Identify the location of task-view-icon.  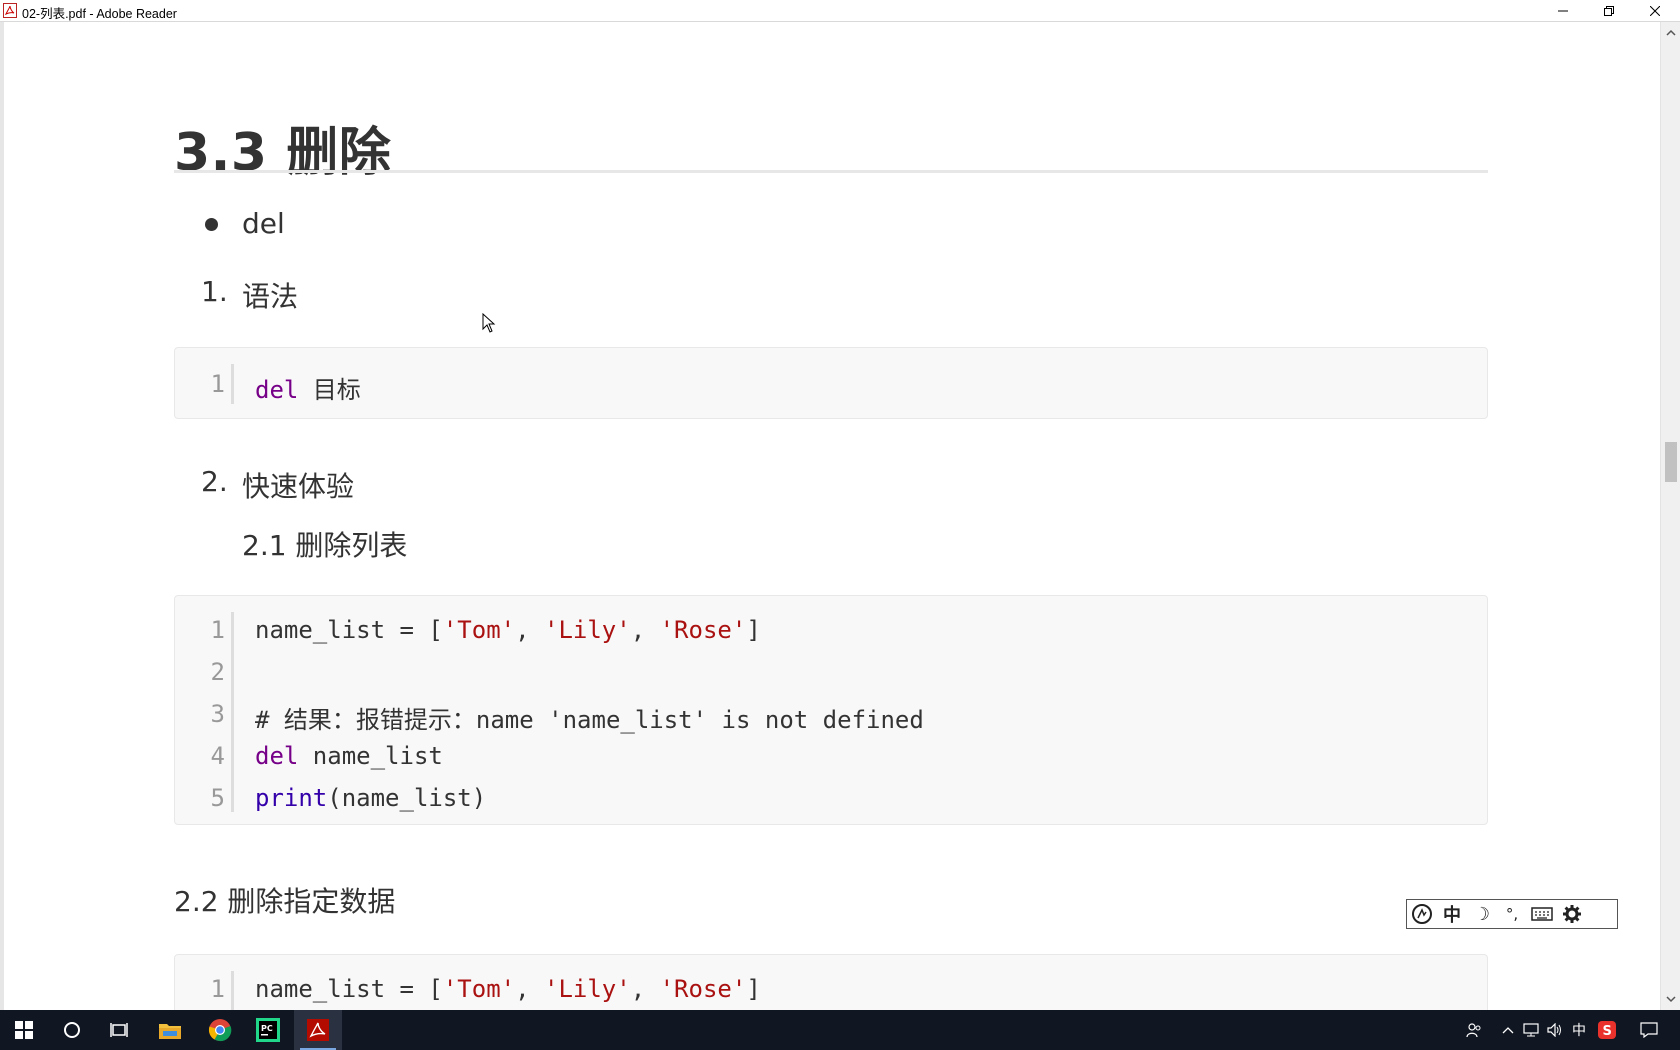
(119, 1030).